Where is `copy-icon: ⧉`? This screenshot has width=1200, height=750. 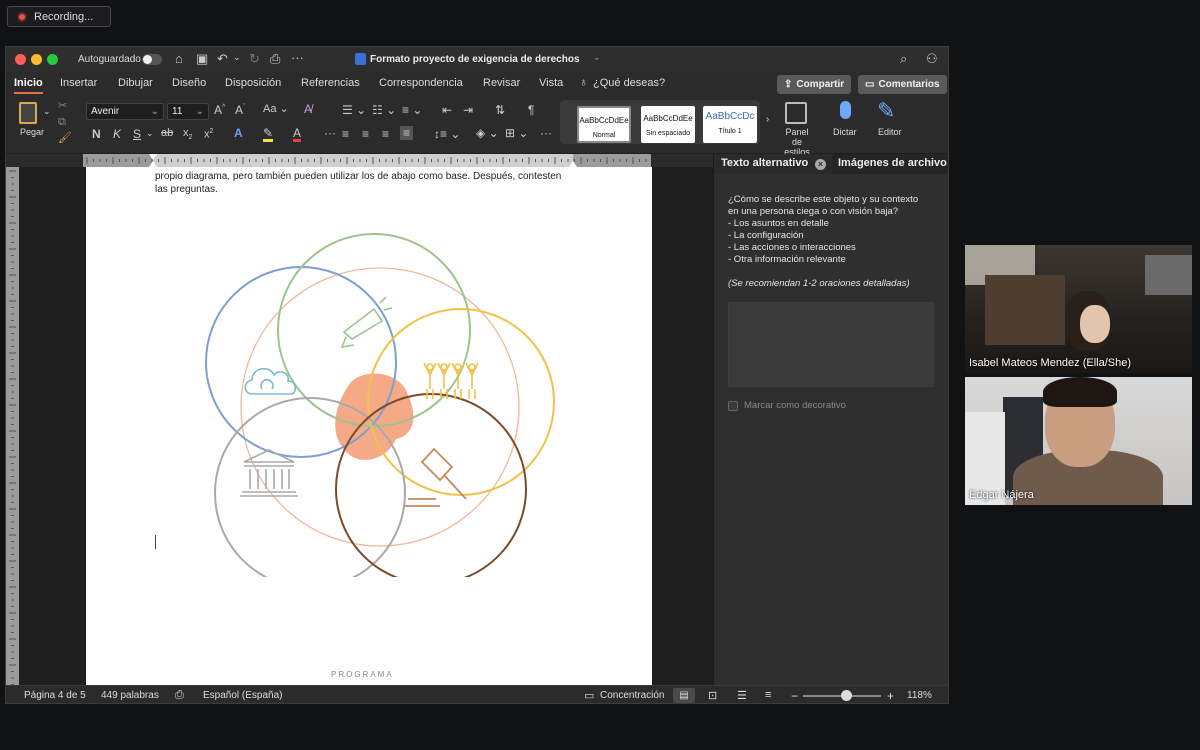
copy-icon: ⧉ is located at coordinates (62, 122).